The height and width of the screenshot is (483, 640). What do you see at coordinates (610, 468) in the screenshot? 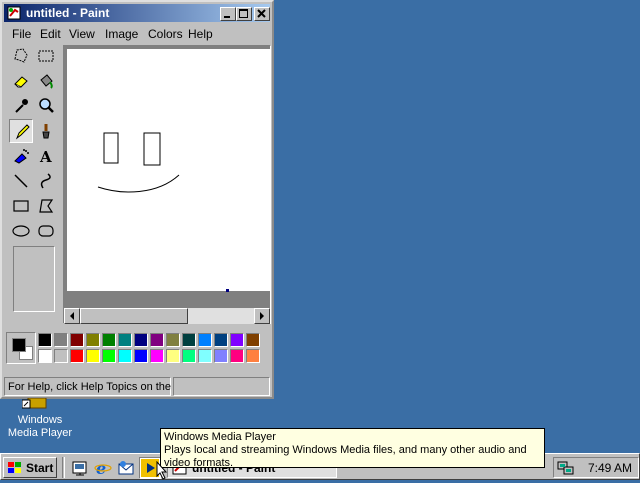
I see `clock: 7:49 AM` at bounding box center [610, 468].